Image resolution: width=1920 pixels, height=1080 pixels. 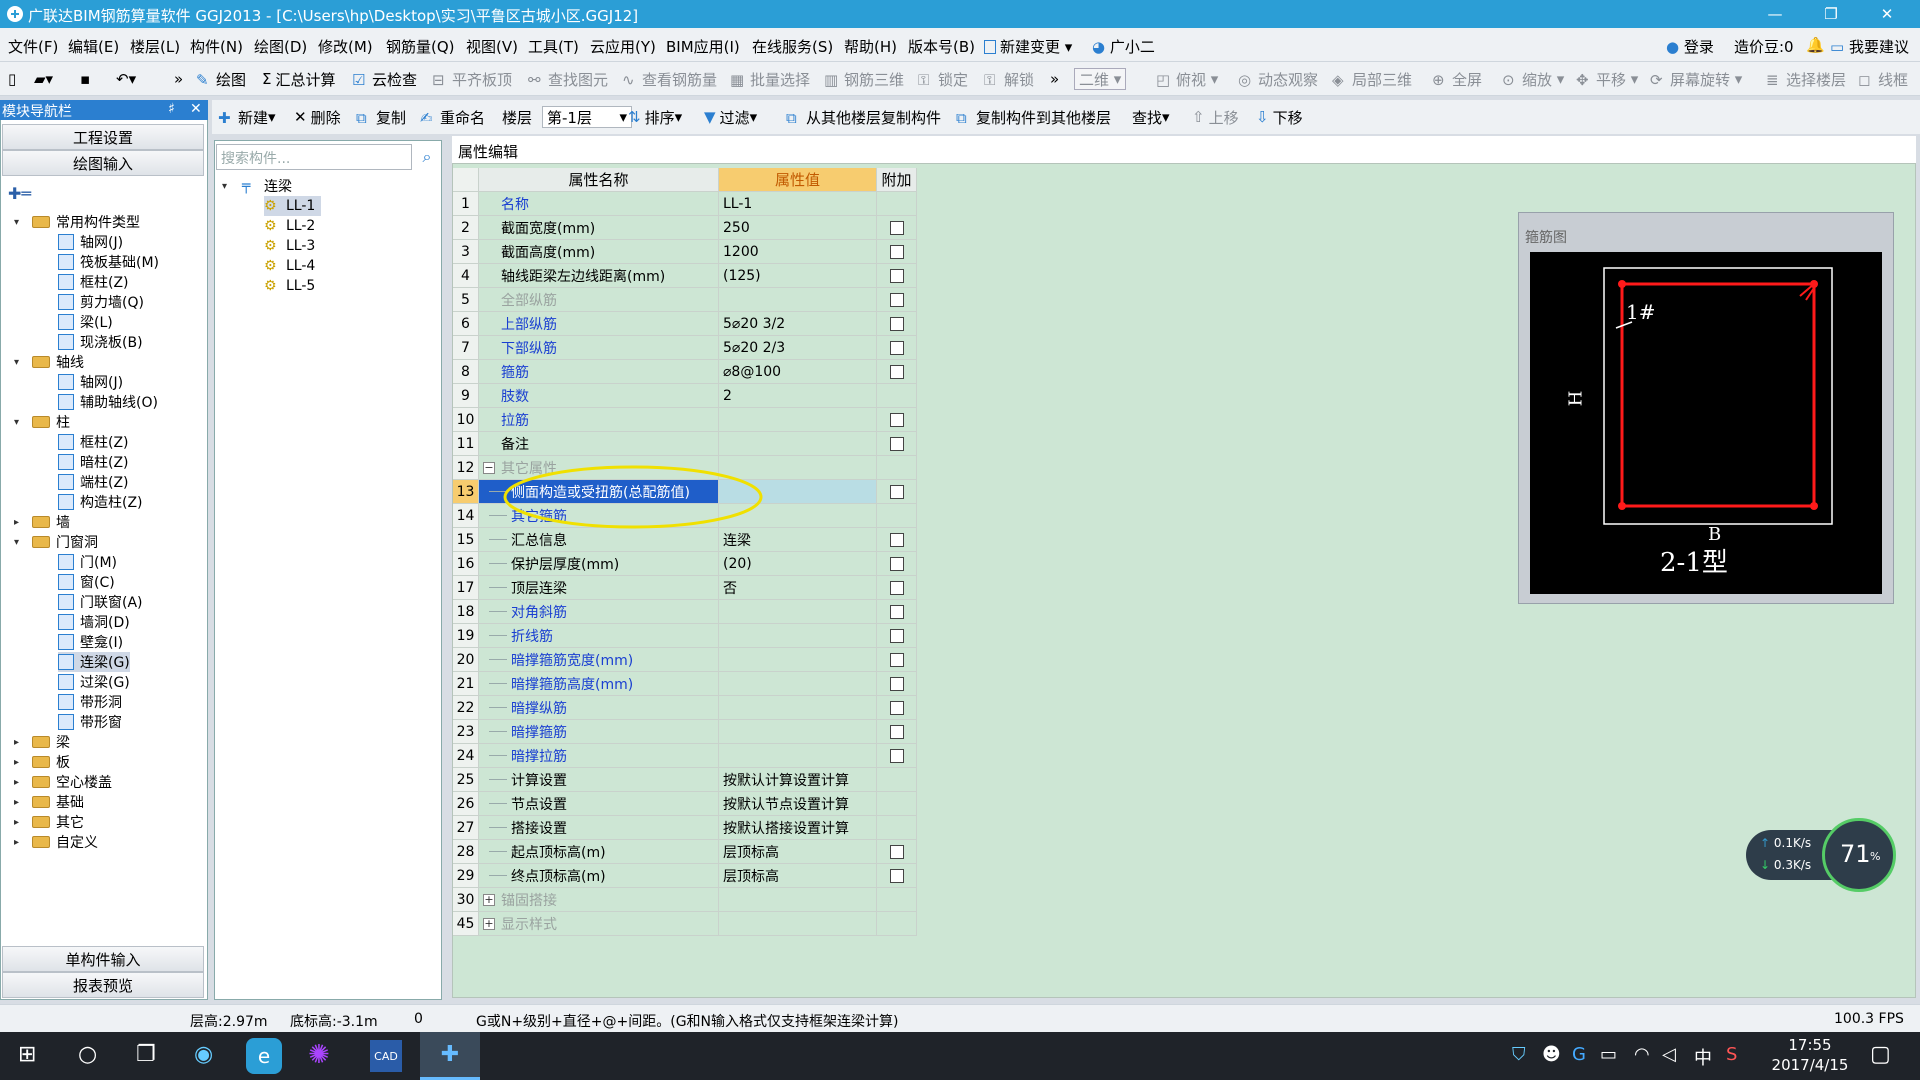 I want to click on property-name-cell: 全部纵筋, so click(x=599, y=300).